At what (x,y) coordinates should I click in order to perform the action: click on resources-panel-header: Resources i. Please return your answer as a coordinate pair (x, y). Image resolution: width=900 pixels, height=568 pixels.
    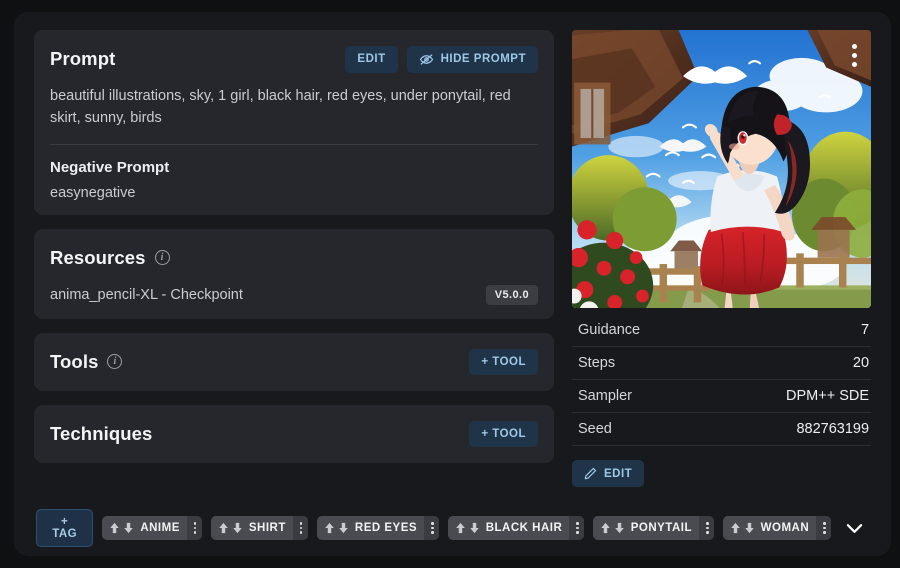
    Looking at the image, I should click on (294, 258).